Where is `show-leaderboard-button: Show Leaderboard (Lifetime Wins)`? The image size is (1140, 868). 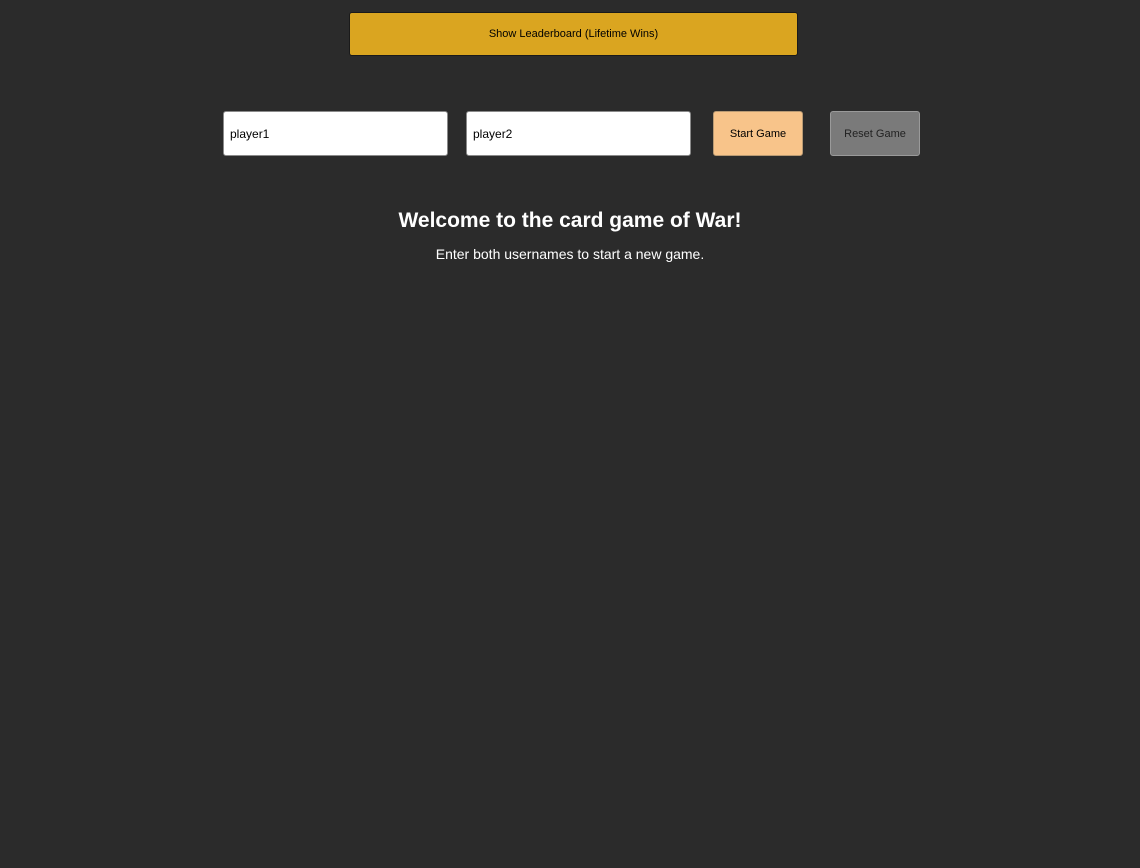
show-leaderboard-button: Show Leaderboard (Lifetime Wins) is located at coordinates (573, 34).